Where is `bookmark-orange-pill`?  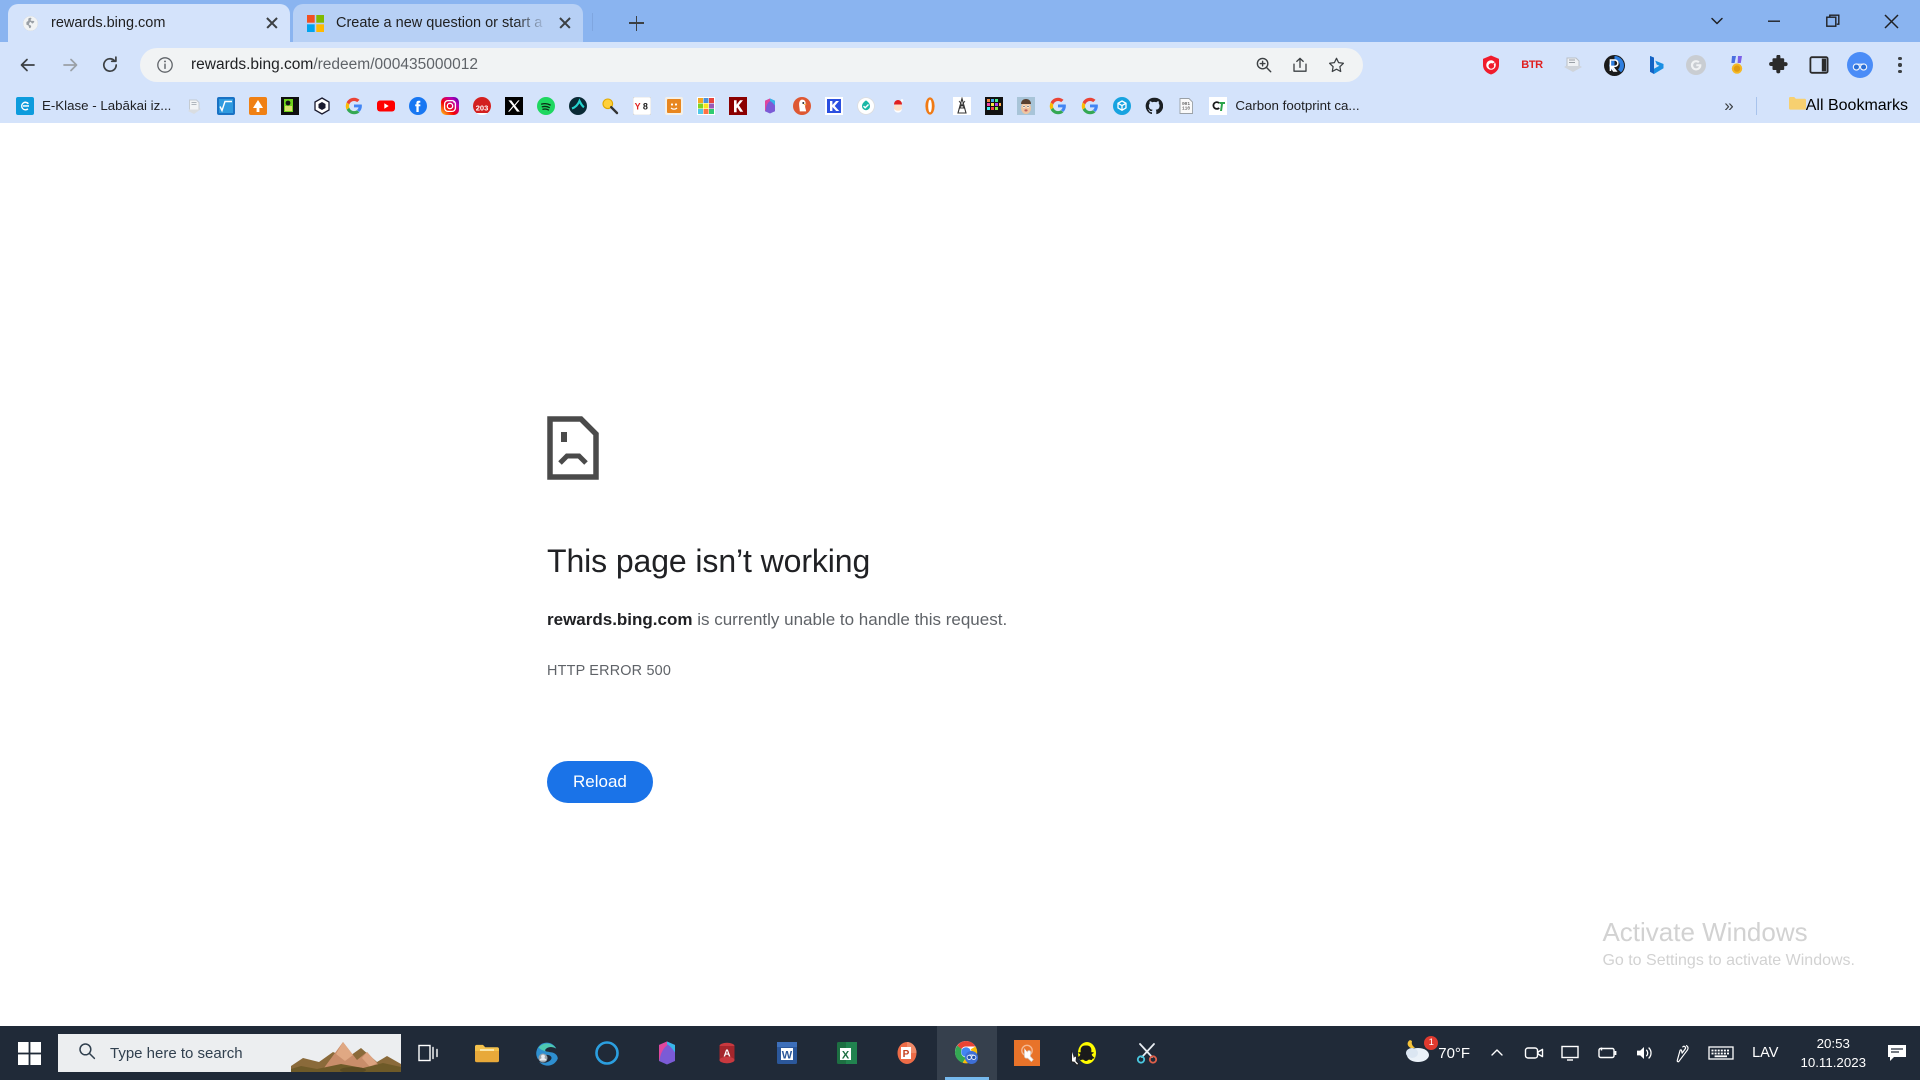 bookmark-orange-pill is located at coordinates (930, 106).